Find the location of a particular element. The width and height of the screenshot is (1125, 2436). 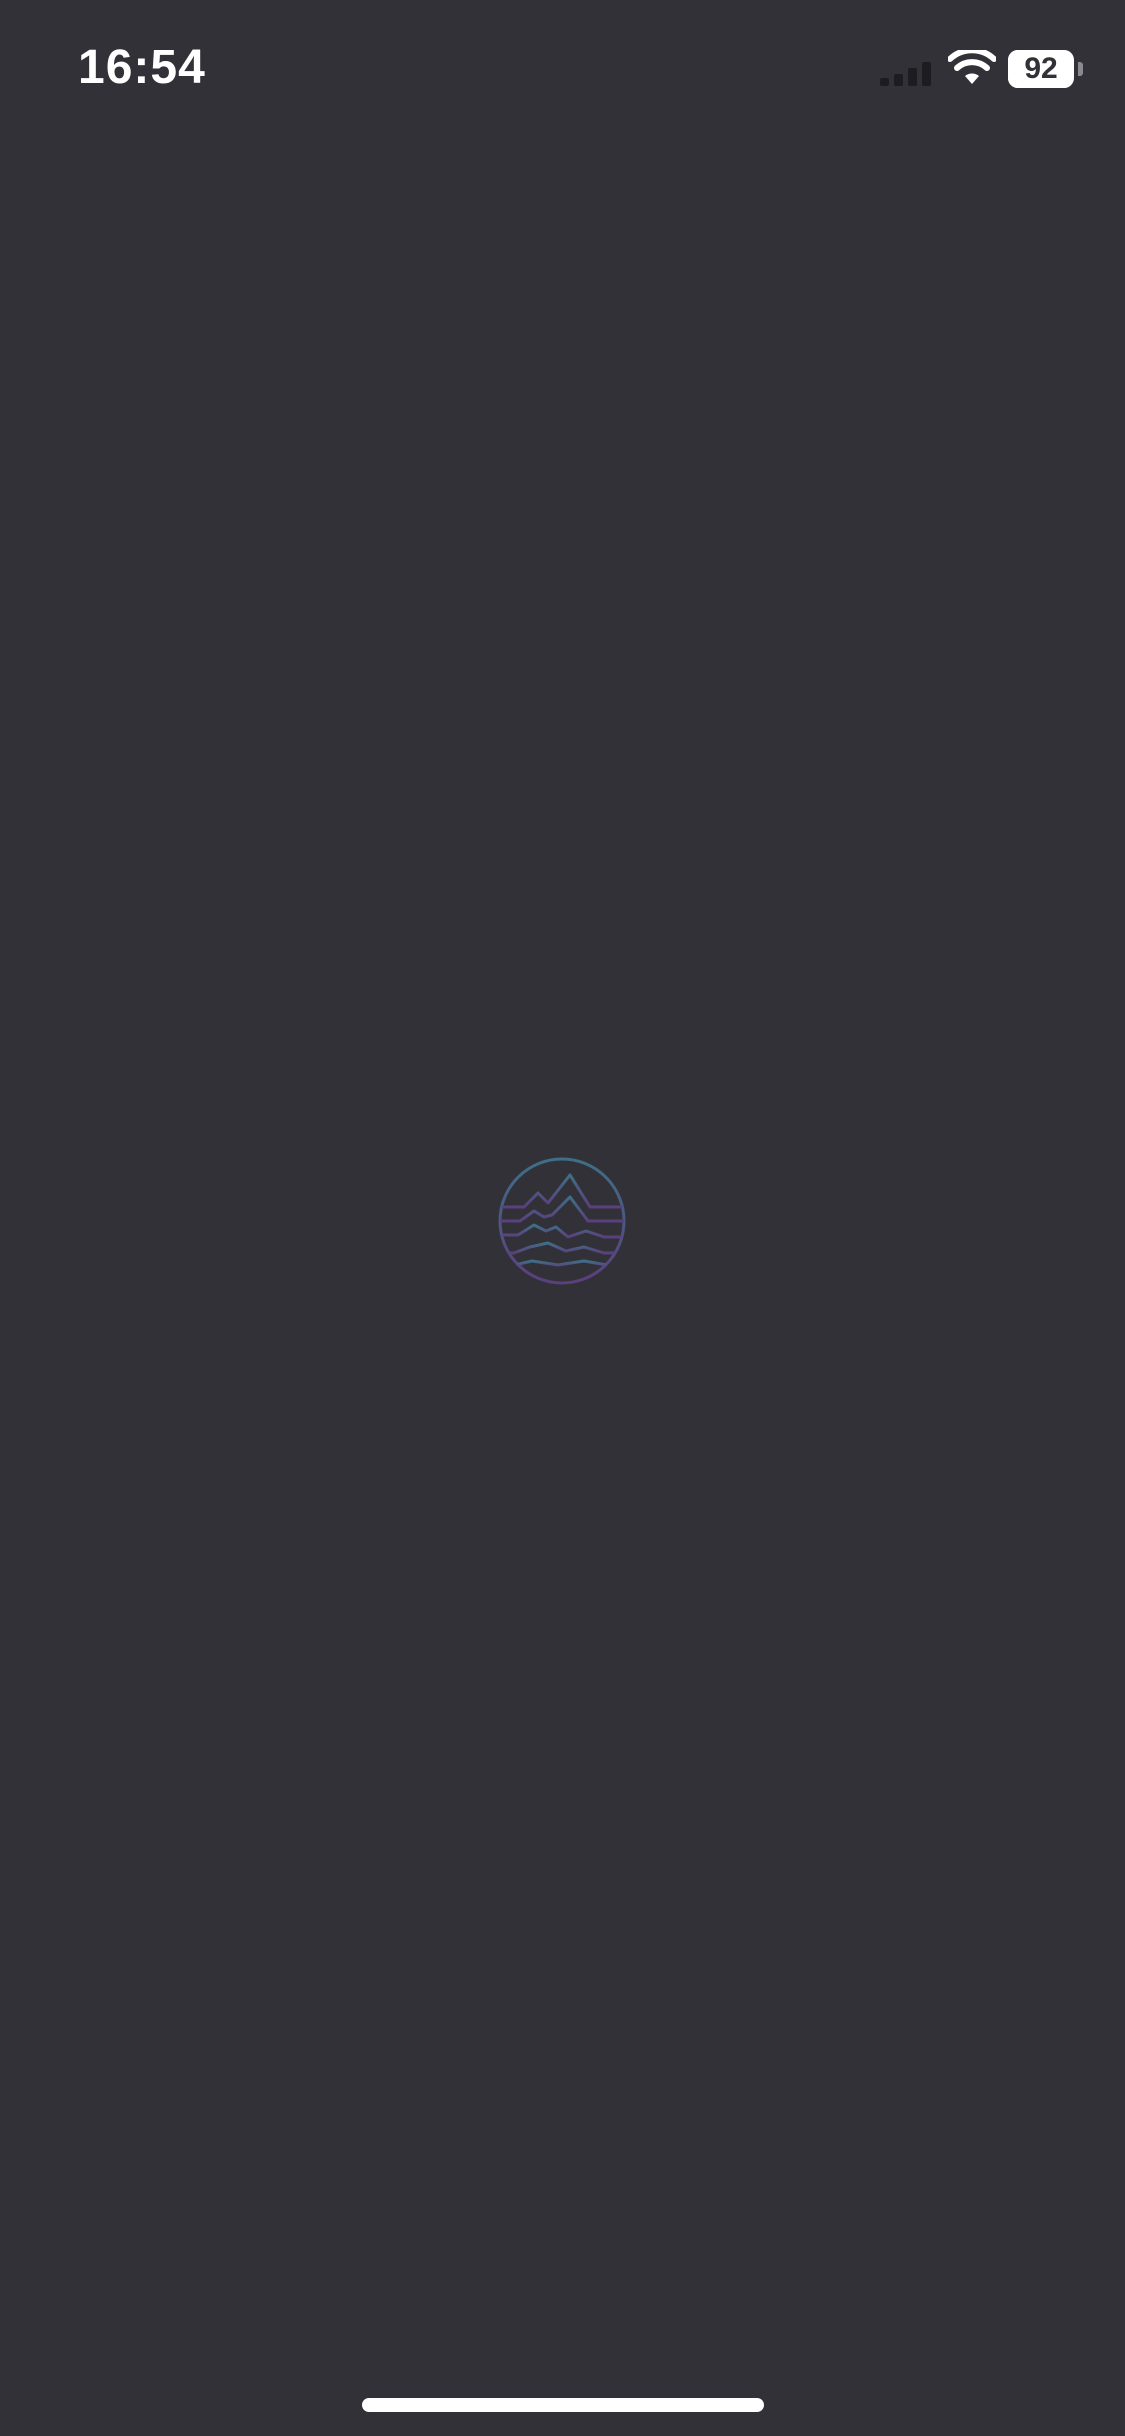

battery-body: 92 is located at coordinates (1041, 69).